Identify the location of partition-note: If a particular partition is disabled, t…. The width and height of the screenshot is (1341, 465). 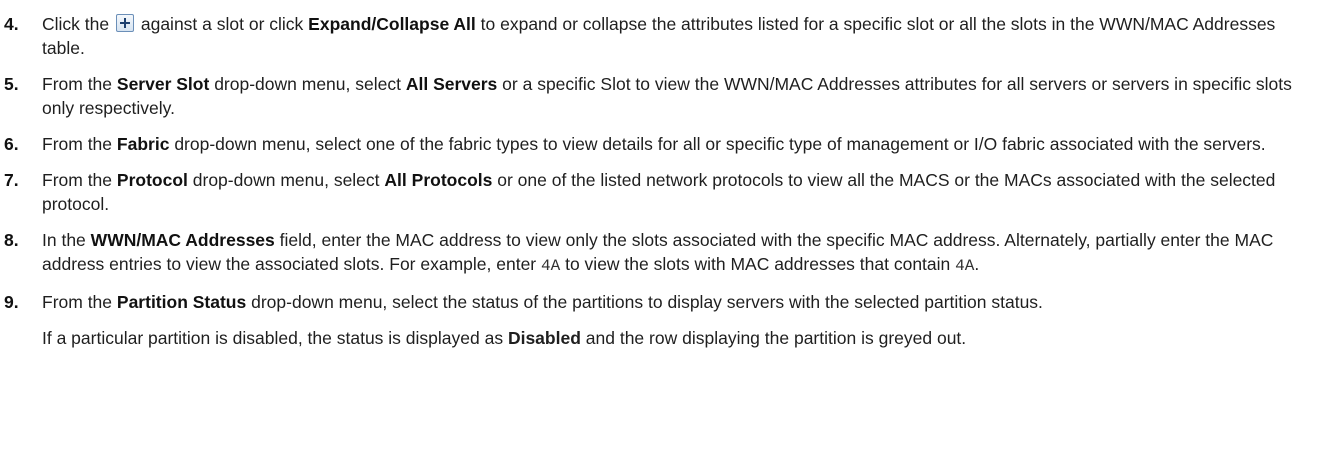
(670, 338).